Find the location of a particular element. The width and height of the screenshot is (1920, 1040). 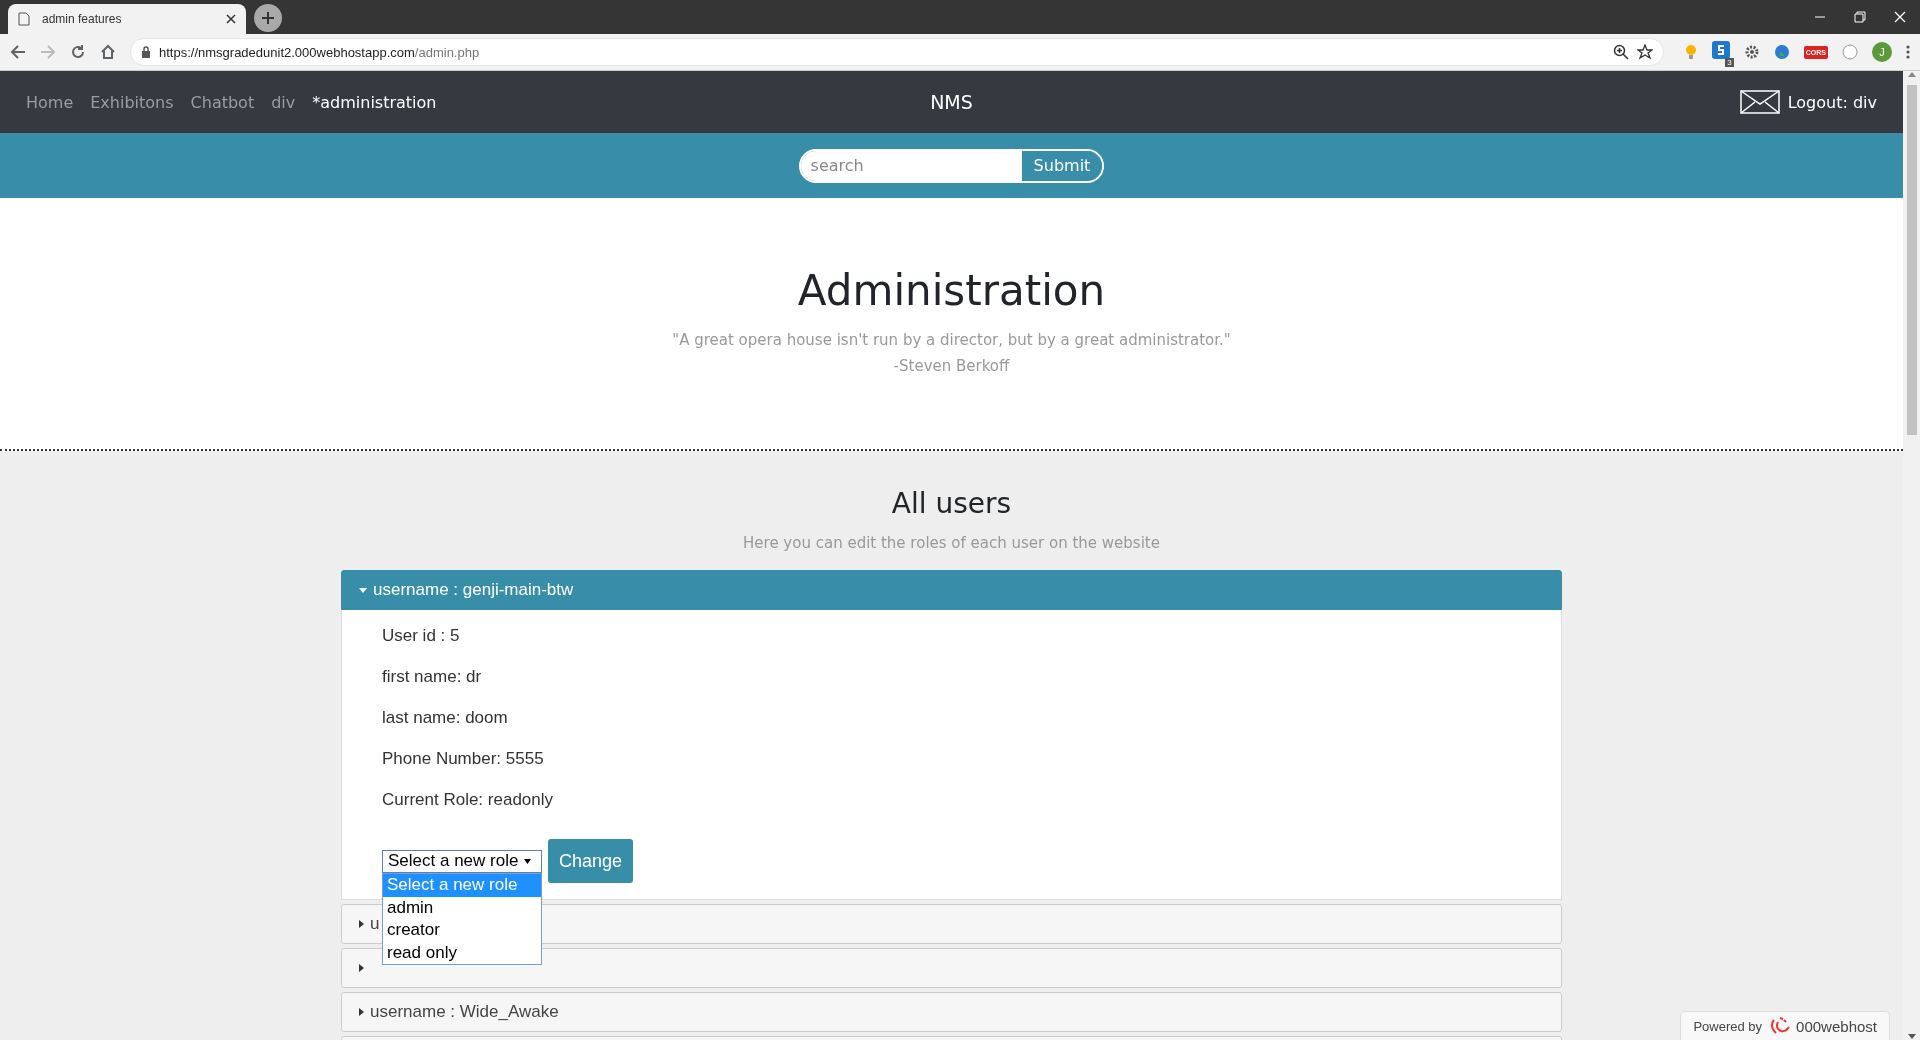

dropdown-arrow-icon is located at coordinates (528, 861).